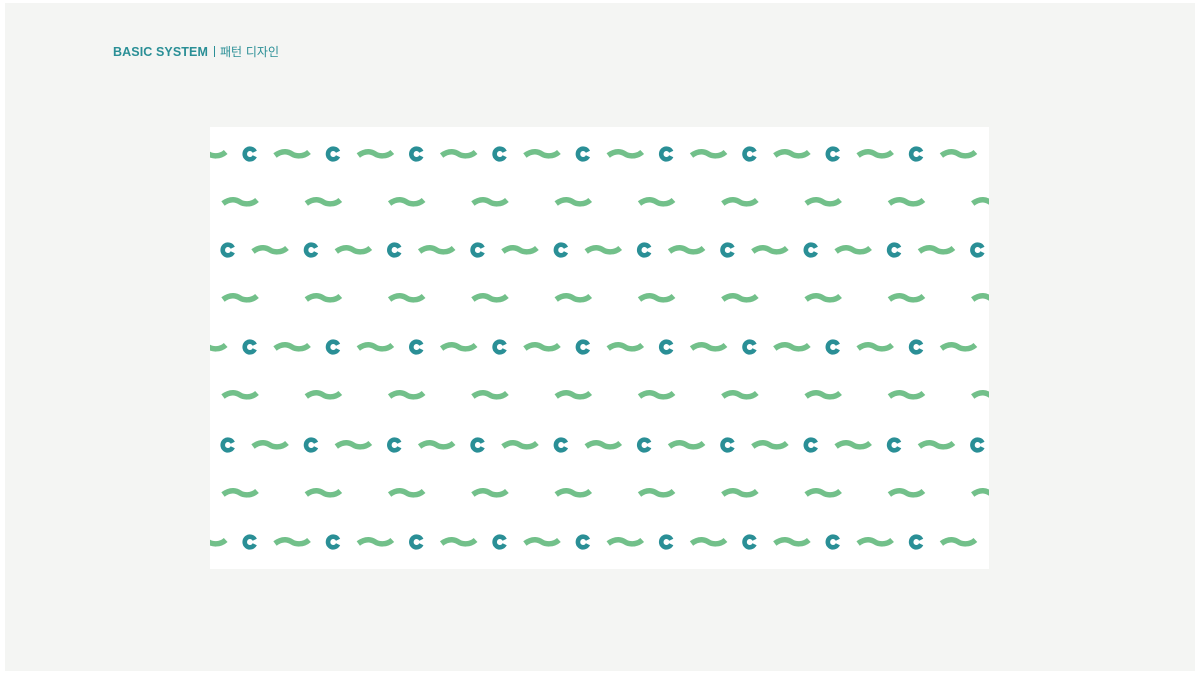 This screenshot has height=675, width=1200. Describe the element at coordinates (214, 51) in the screenshot. I see `divider` at that location.